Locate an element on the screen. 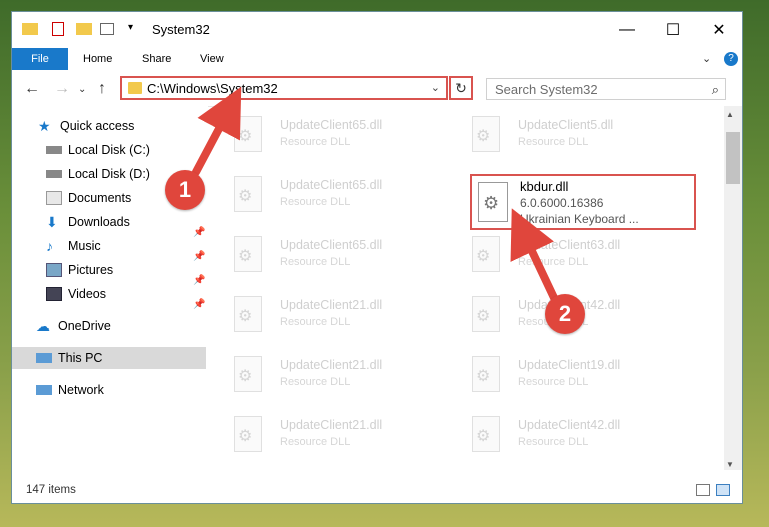 This screenshot has width=769, height=527. computer-icon is located at coordinates (44, 358).